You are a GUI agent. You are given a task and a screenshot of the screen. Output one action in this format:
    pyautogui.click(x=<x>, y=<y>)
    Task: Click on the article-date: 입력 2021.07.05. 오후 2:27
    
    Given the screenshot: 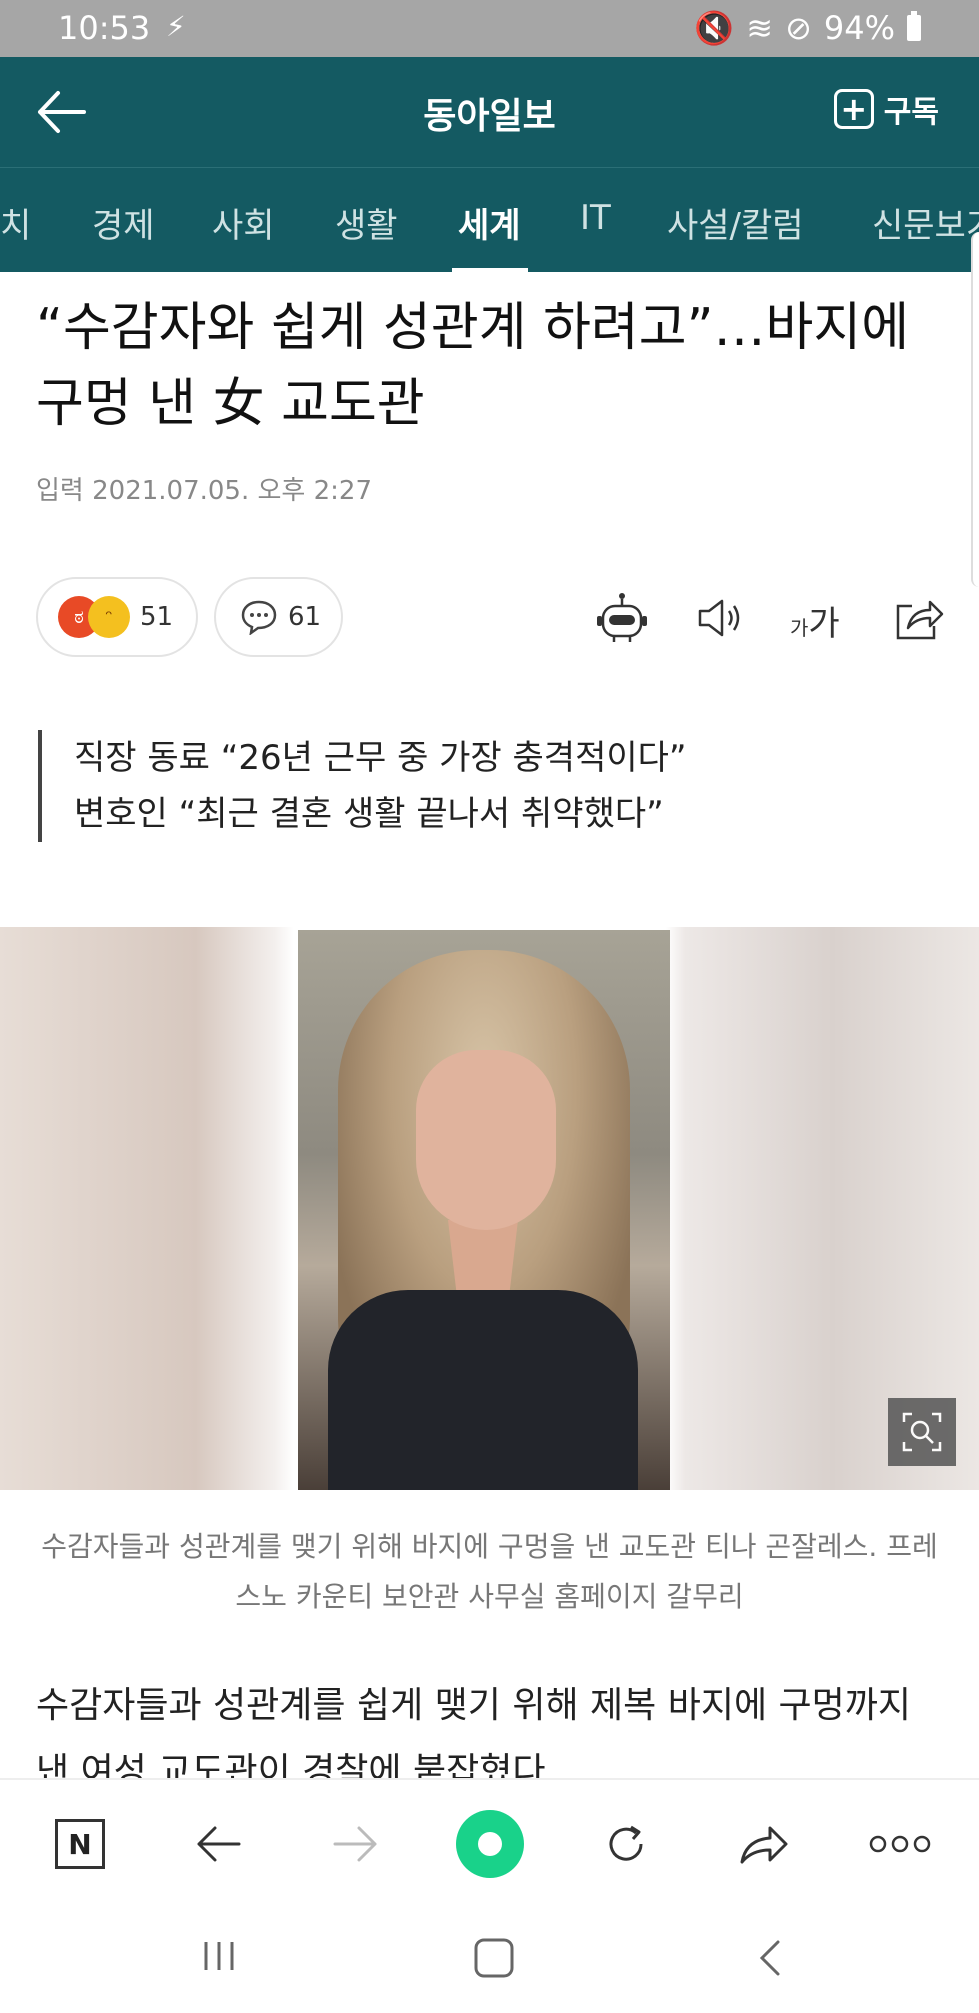 What is the action you would take?
    pyautogui.click(x=204, y=491)
    